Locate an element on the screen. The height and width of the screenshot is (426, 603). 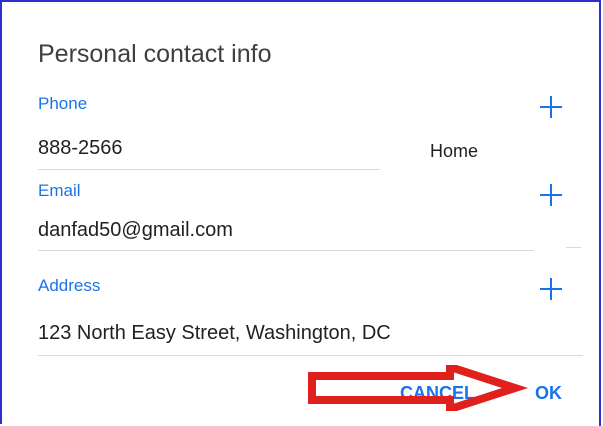
email-field-underline is located at coordinates (286, 250).